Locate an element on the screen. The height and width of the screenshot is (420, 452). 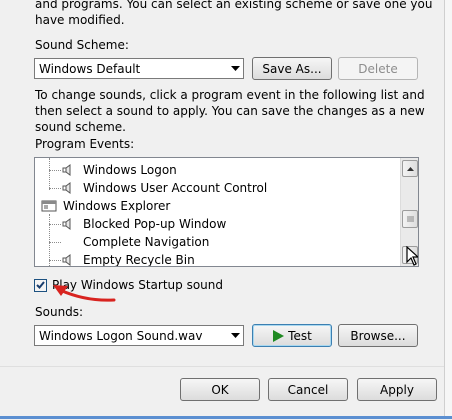
intro-line-2: have modified. is located at coordinates (80, 20).